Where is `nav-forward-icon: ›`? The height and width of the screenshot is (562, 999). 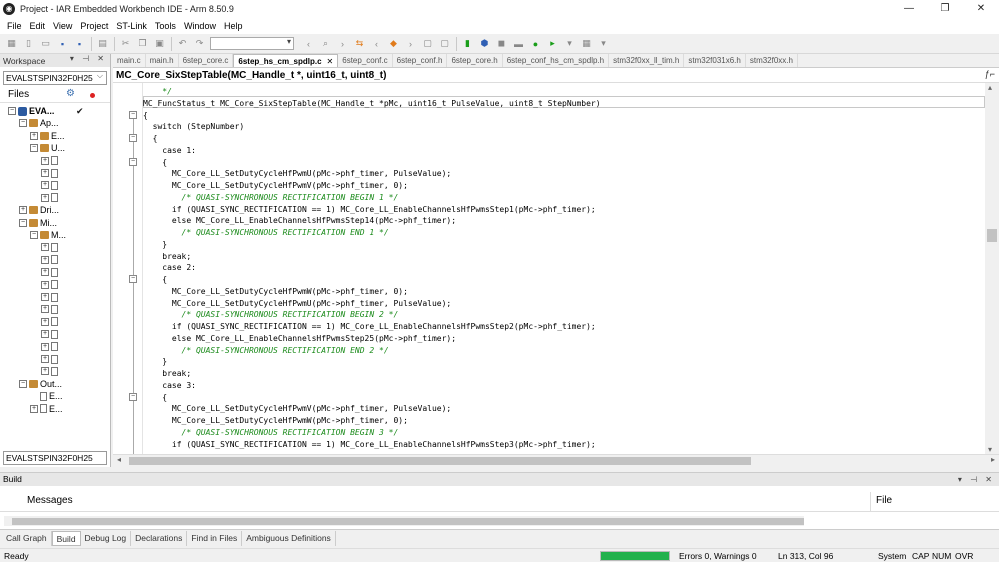 nav-forward-icon: › is located at coordinates (342, 43).